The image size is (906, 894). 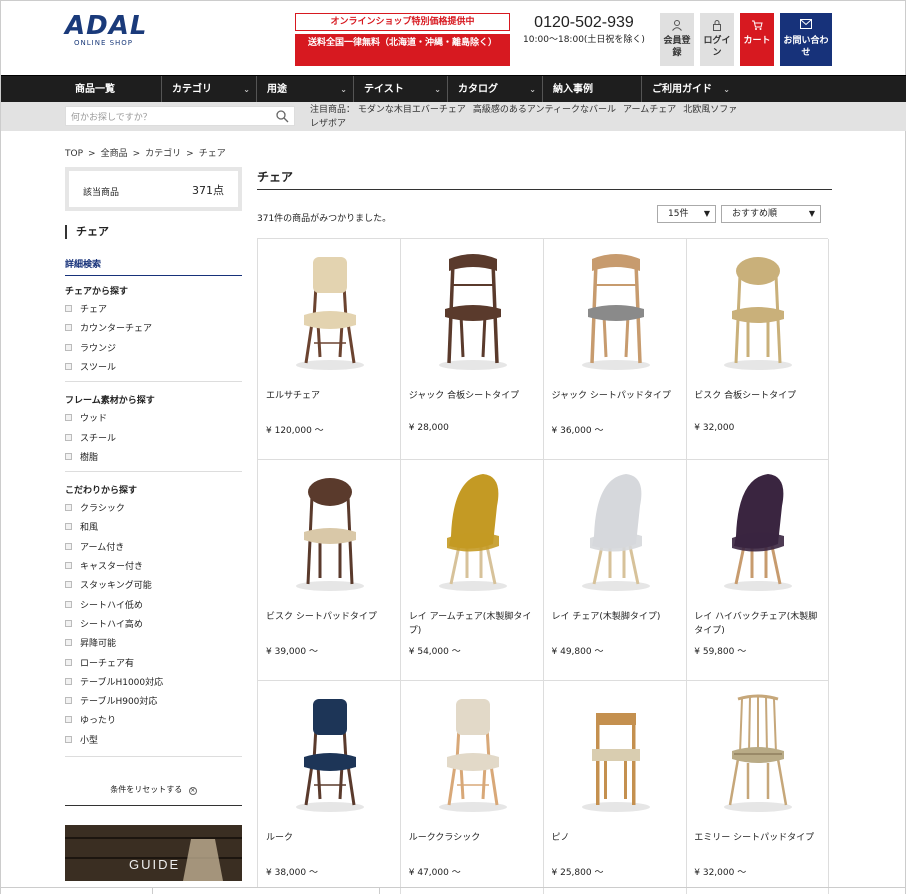 What do you see at coordinates (108, 329) in the screenshot?
I see `filter-option: カウンターチェア` at bounding box center [108, 329].